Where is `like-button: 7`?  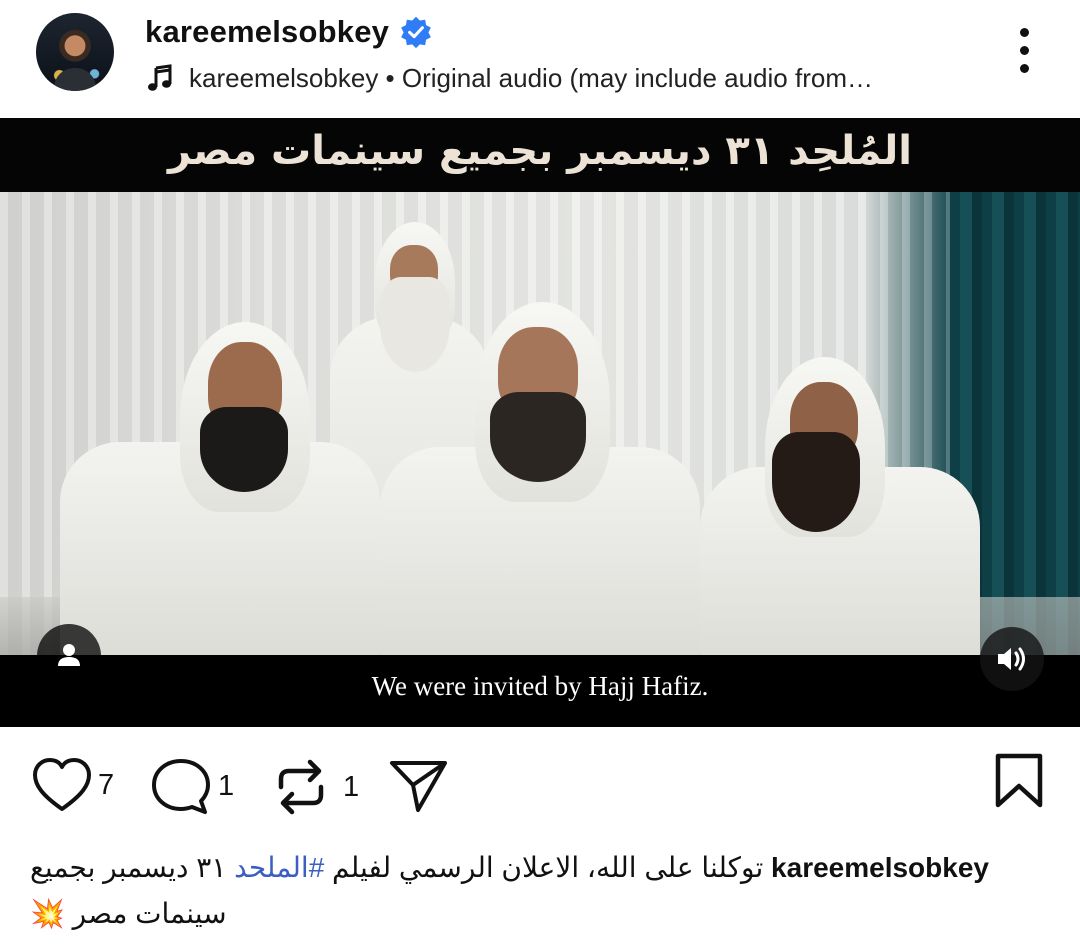 like-button: 7 is located at coordinates (73, 785).